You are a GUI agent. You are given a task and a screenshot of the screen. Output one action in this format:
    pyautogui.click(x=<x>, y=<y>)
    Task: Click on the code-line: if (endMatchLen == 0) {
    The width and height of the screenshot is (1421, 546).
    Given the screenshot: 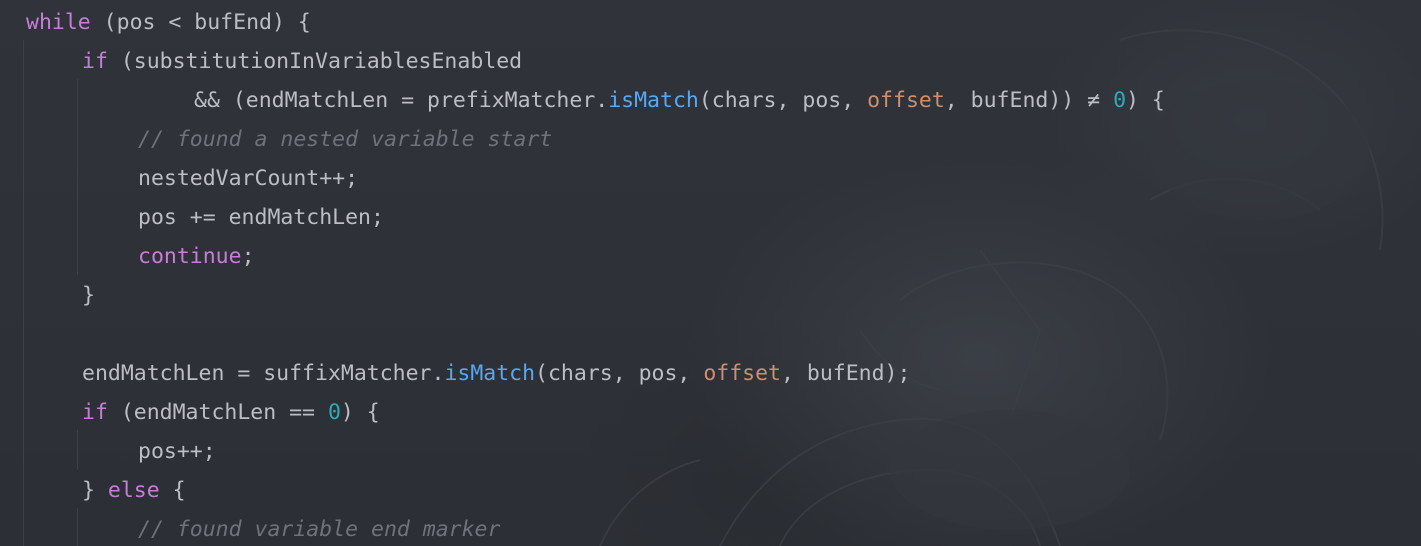 What is the action you would take?
    pyautogui.click(x=231, y=412)
    